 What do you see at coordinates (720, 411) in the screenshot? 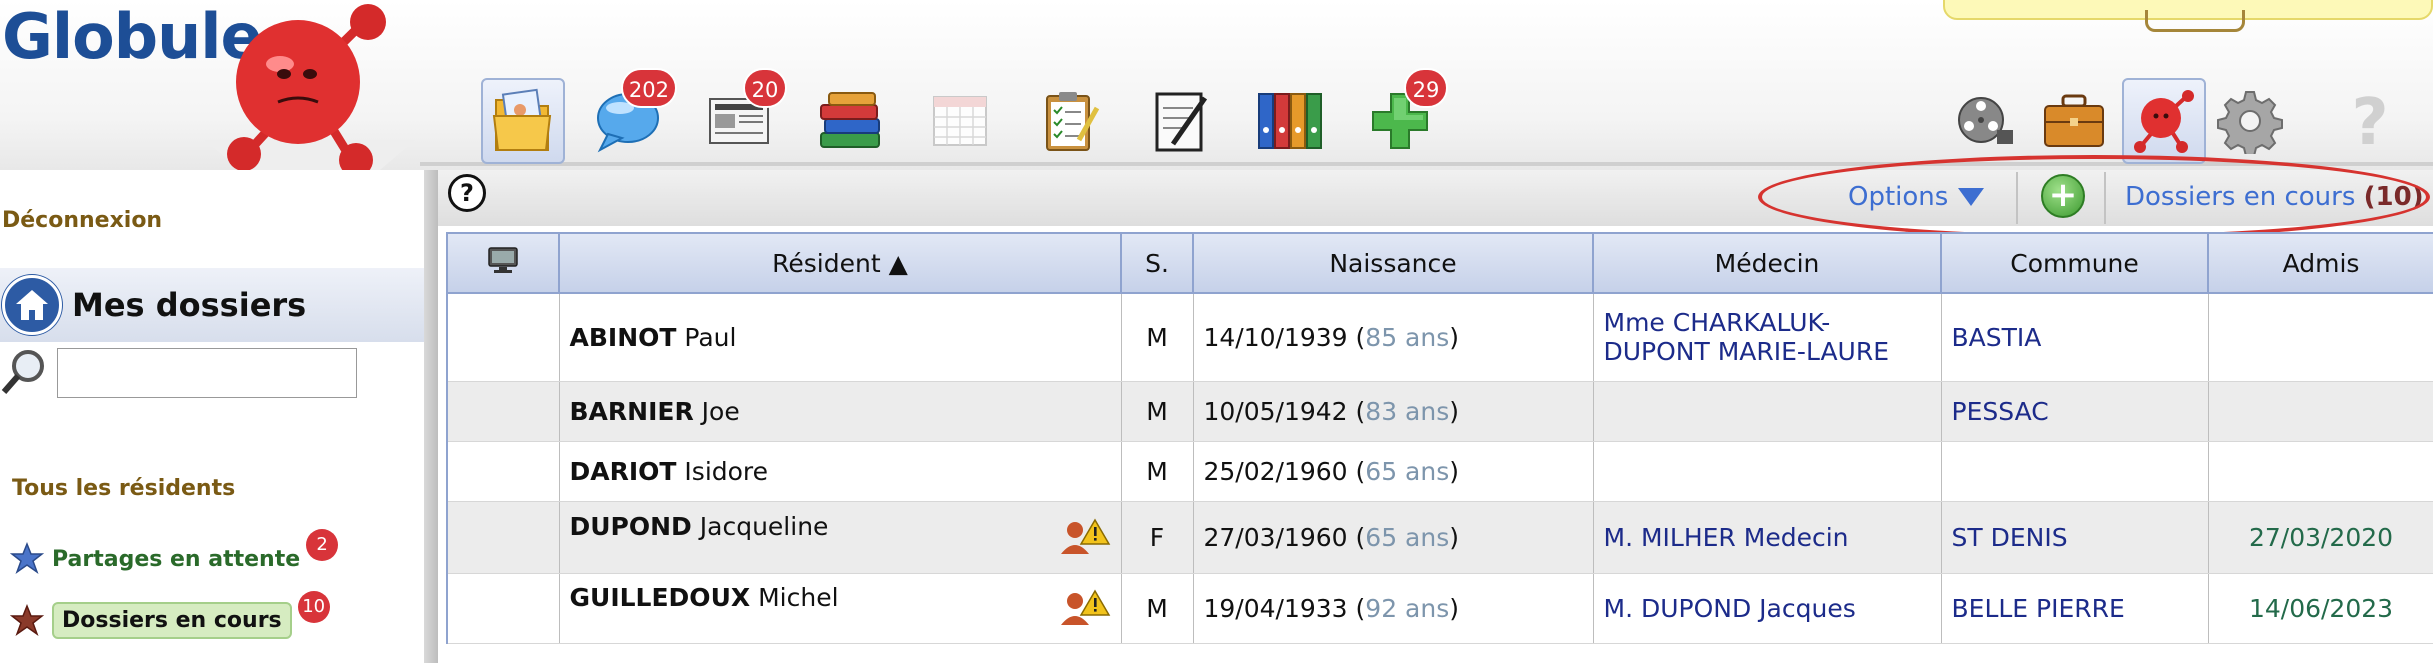
I see `resident-first-name: Joe` at bounding box center [720, 411].